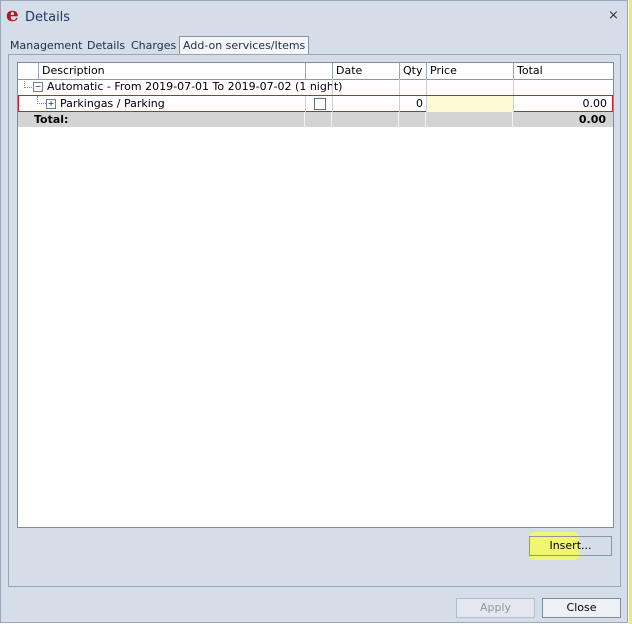 Image resolution: width=632 pixels, height=624 pixels. I want to click on item-qty: 0, so click(413, 104).